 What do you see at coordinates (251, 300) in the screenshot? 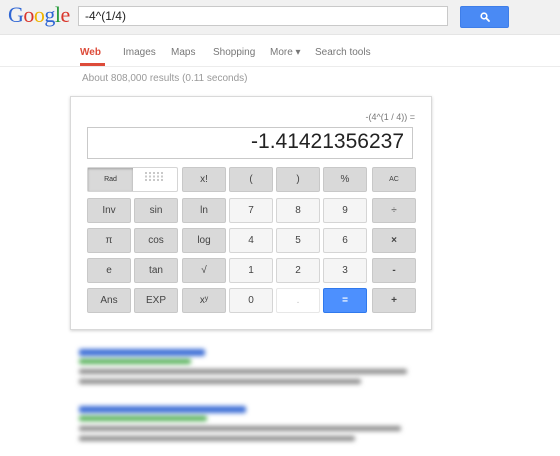
I see `digit-0-key: 0` at bounding box center [251, 300].